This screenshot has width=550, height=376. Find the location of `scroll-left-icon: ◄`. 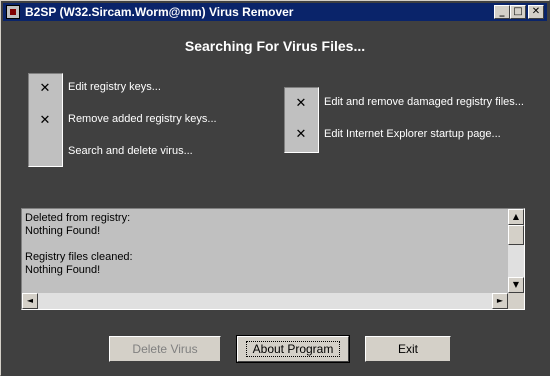

scroll-left-icon: ◄ is located at coordinates (30, 301).